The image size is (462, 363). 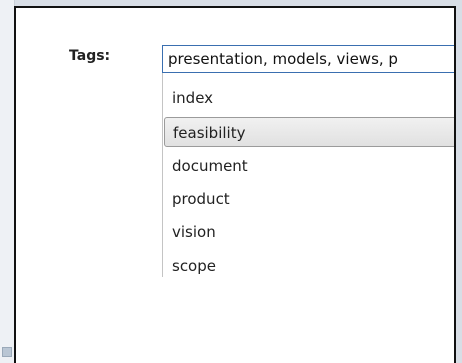 I want to click on suggestion-item-index: index, so click(x=308, y=98).